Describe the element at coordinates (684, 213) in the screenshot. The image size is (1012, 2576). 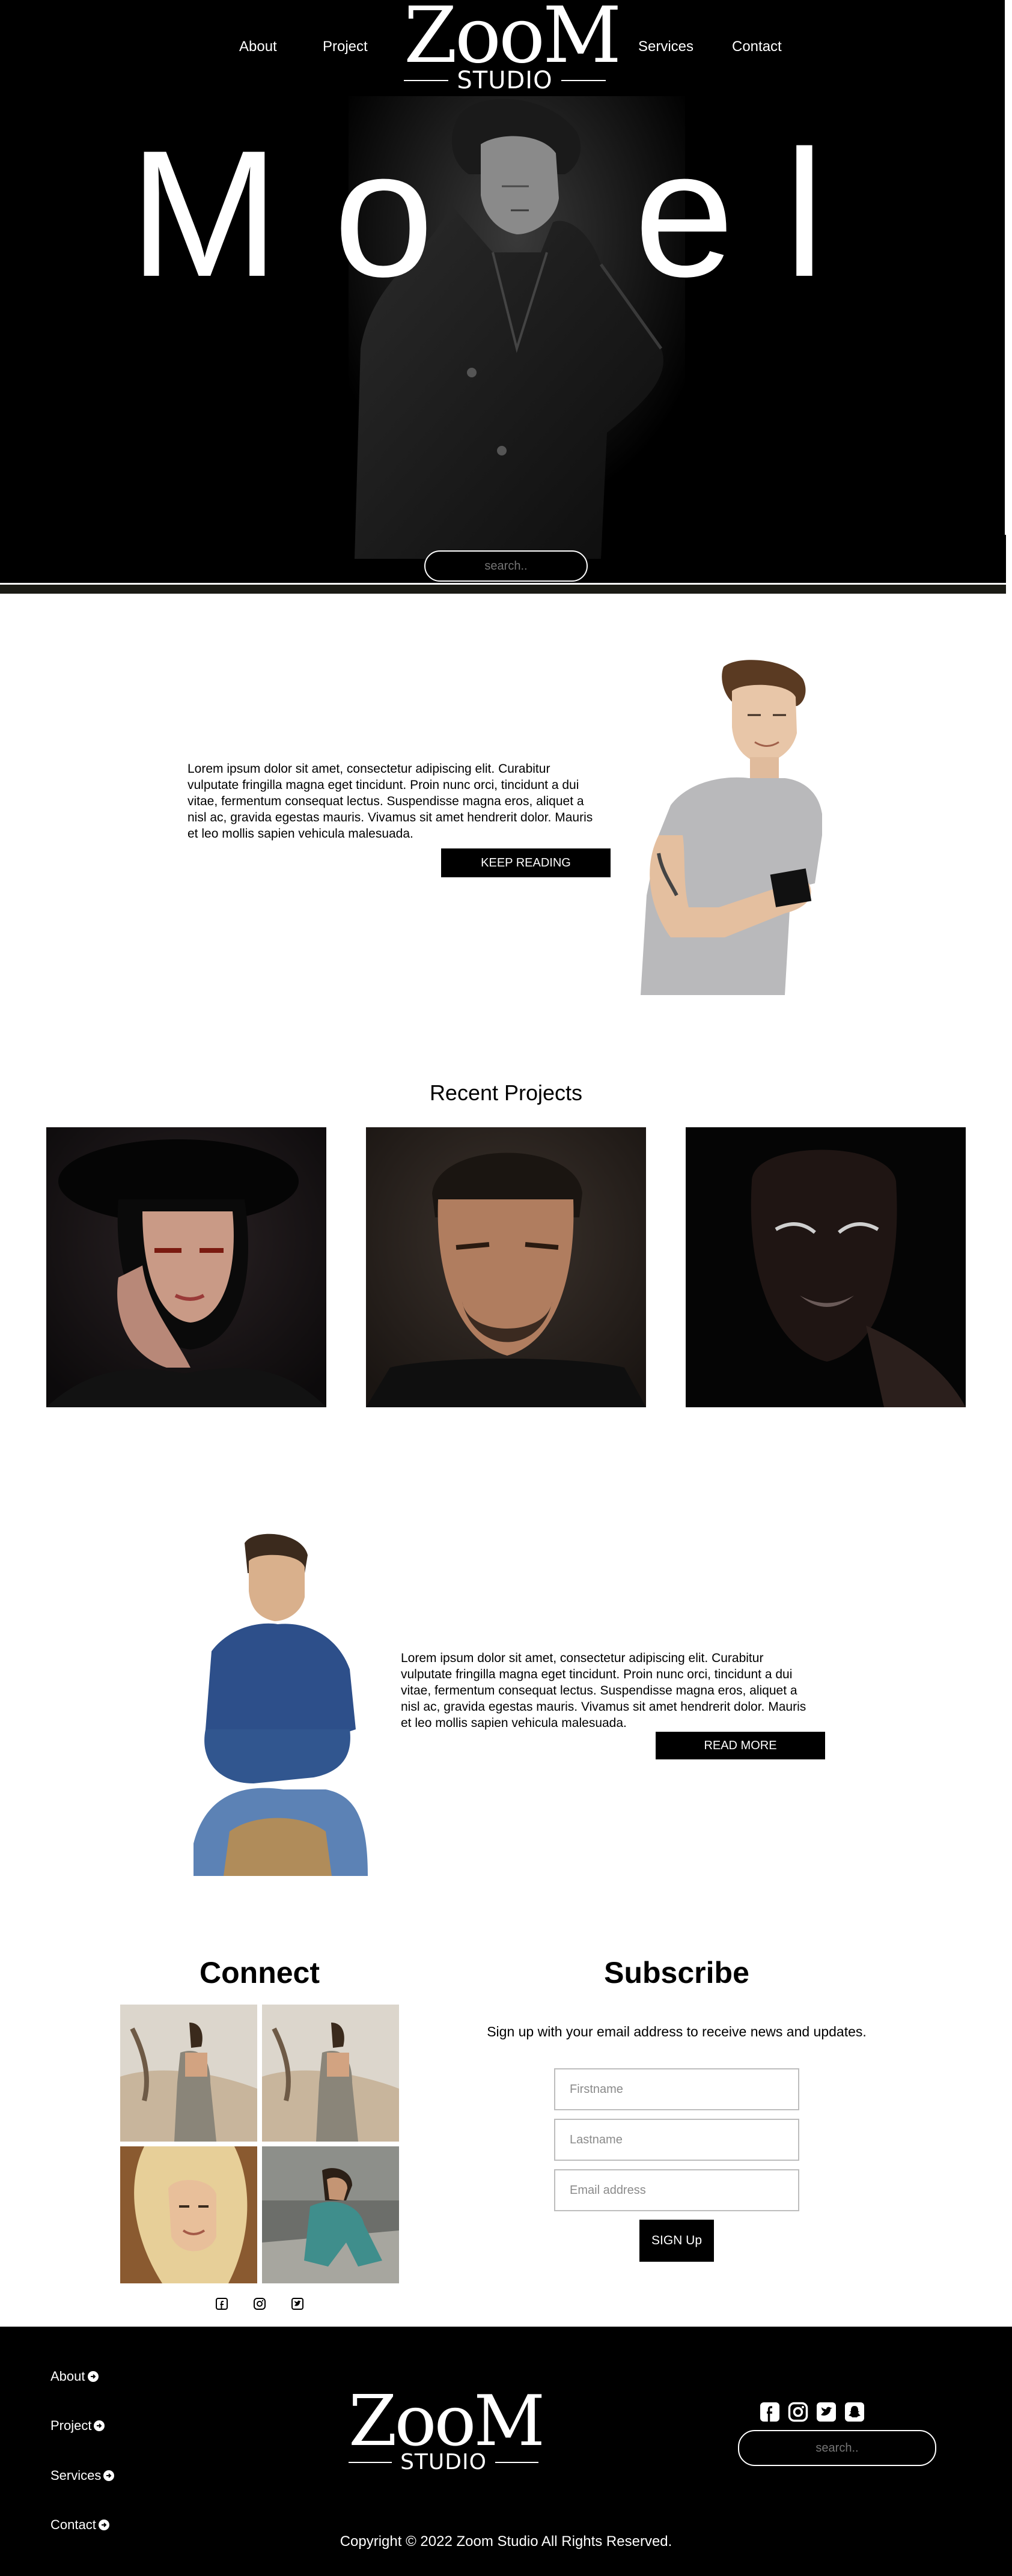
I see `hero-title-letter: e` at that location.